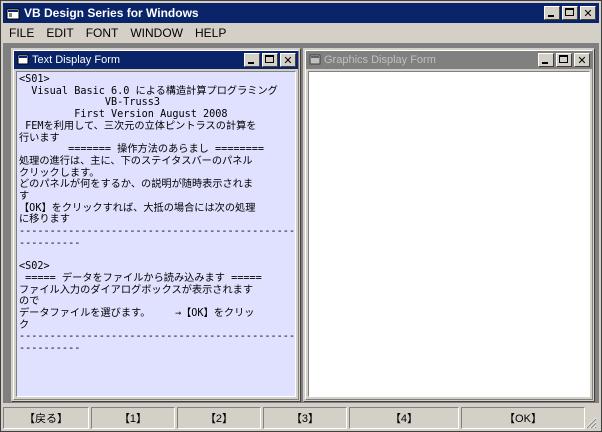 The image size is (602, 432). I want to click on menu-file: FILE, so click(21, 33).